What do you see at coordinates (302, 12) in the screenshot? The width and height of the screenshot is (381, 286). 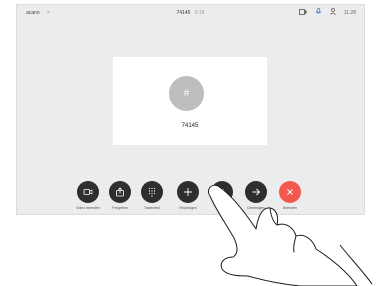 I see `camera-icon` at bounding box center [302, 12].